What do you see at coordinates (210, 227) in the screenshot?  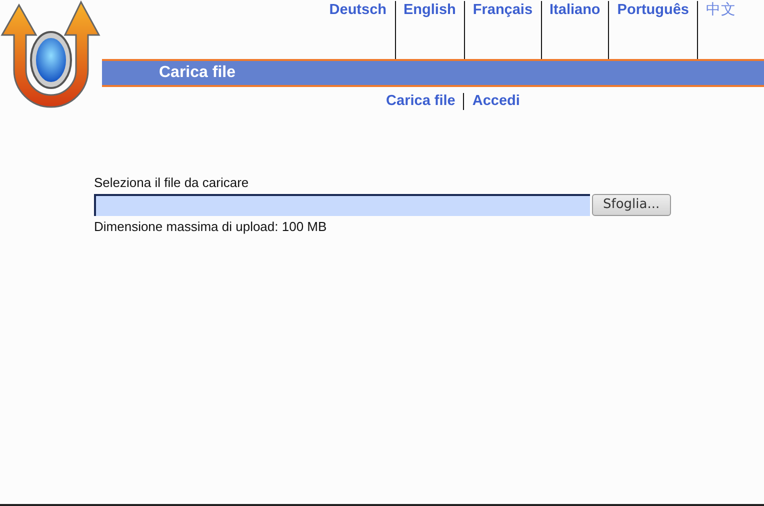 I see `upload-limit-note: Dimensione massima di upload: 100 MB` at bounding box center [210, 227].